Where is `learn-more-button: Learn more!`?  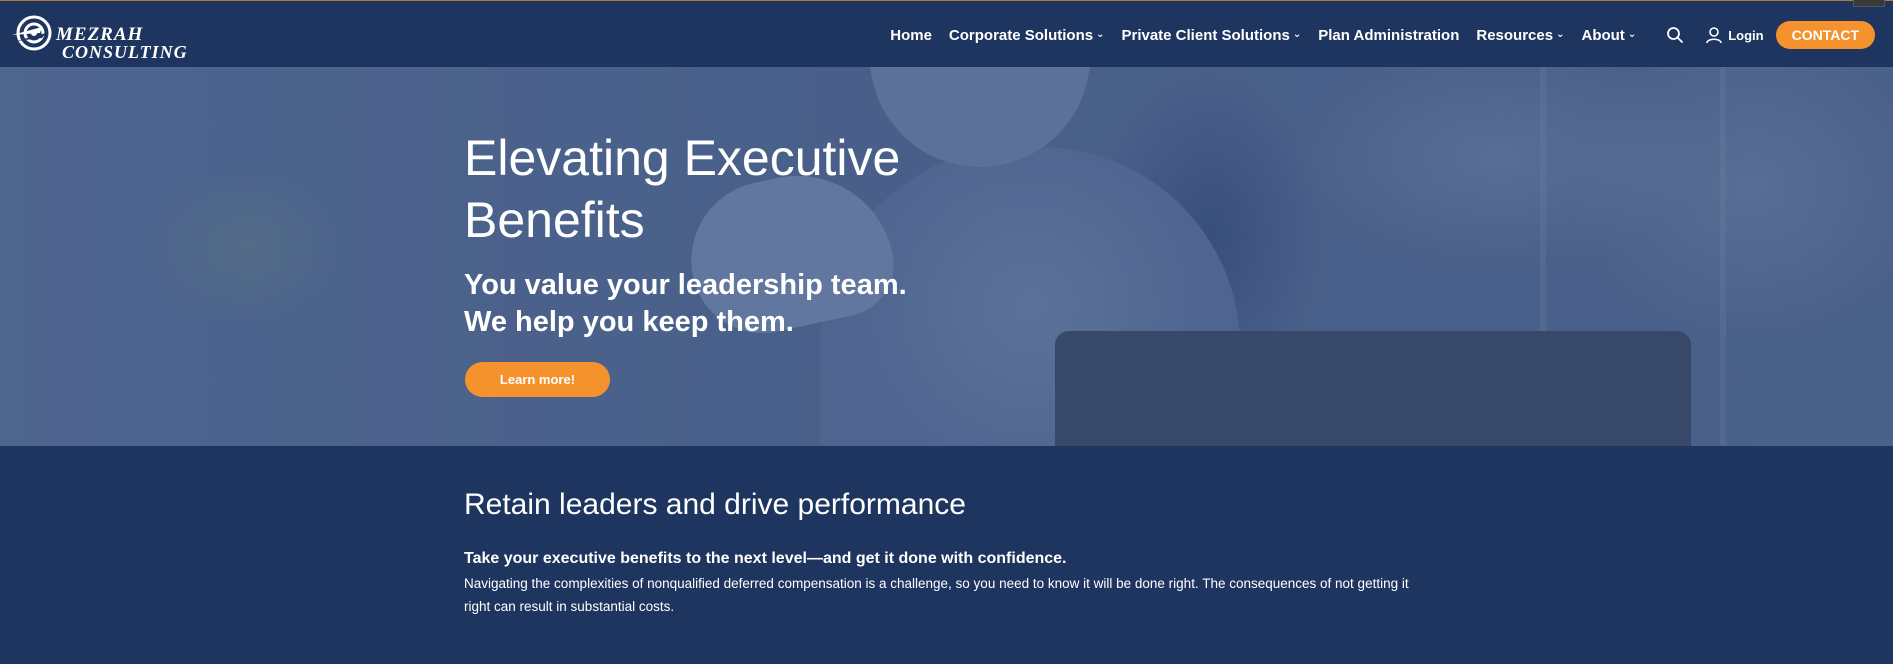 learn-more-button: Learn more! is located at coordinates (537, 379).